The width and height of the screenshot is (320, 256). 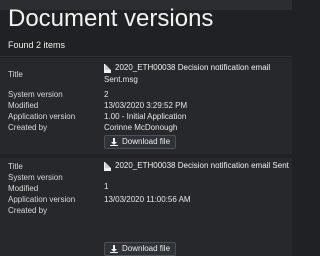 I want to click on system-version-value: 1, so click(x=106, y=186).